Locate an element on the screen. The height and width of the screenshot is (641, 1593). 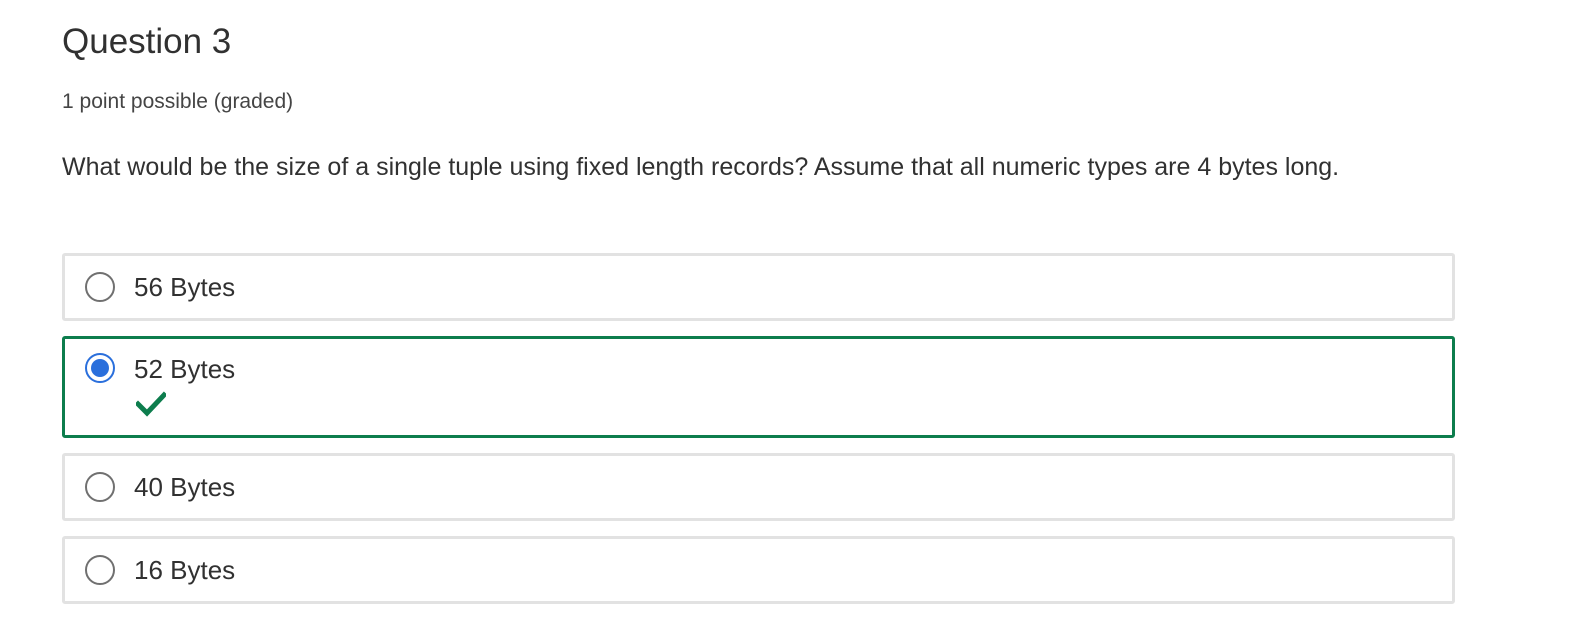
choice-label: 52 Bytes is located at coordinates (185, 369).